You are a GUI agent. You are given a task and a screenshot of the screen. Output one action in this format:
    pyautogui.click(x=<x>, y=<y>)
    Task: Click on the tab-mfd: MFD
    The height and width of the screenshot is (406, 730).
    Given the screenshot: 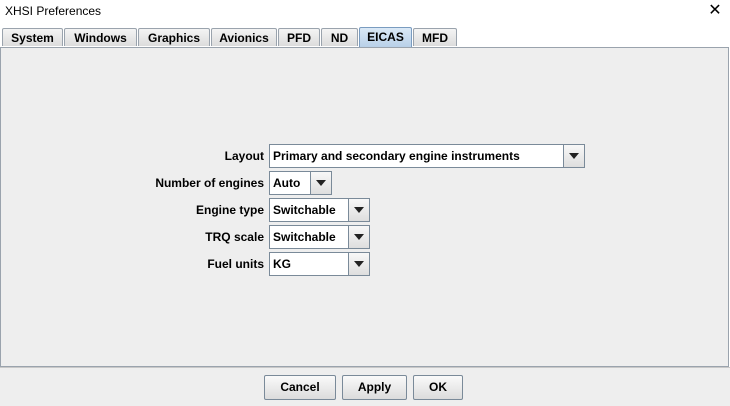 What is the action you would take?
    pyautogui.click(x=435, y=37)
    